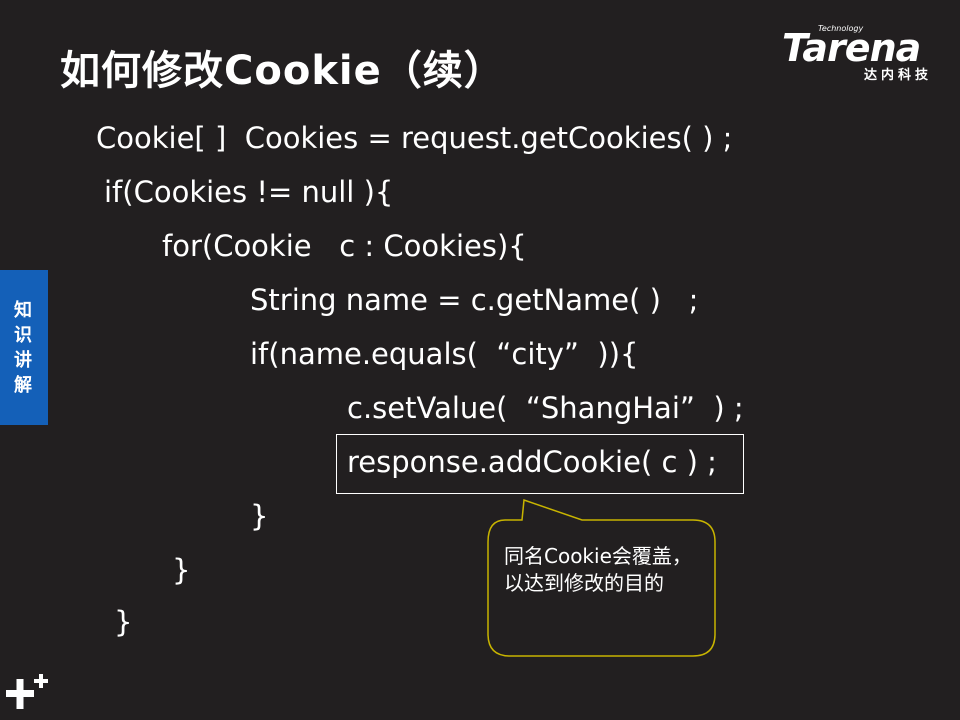  I want to click on plus-plus-icon, so click(27, 691).